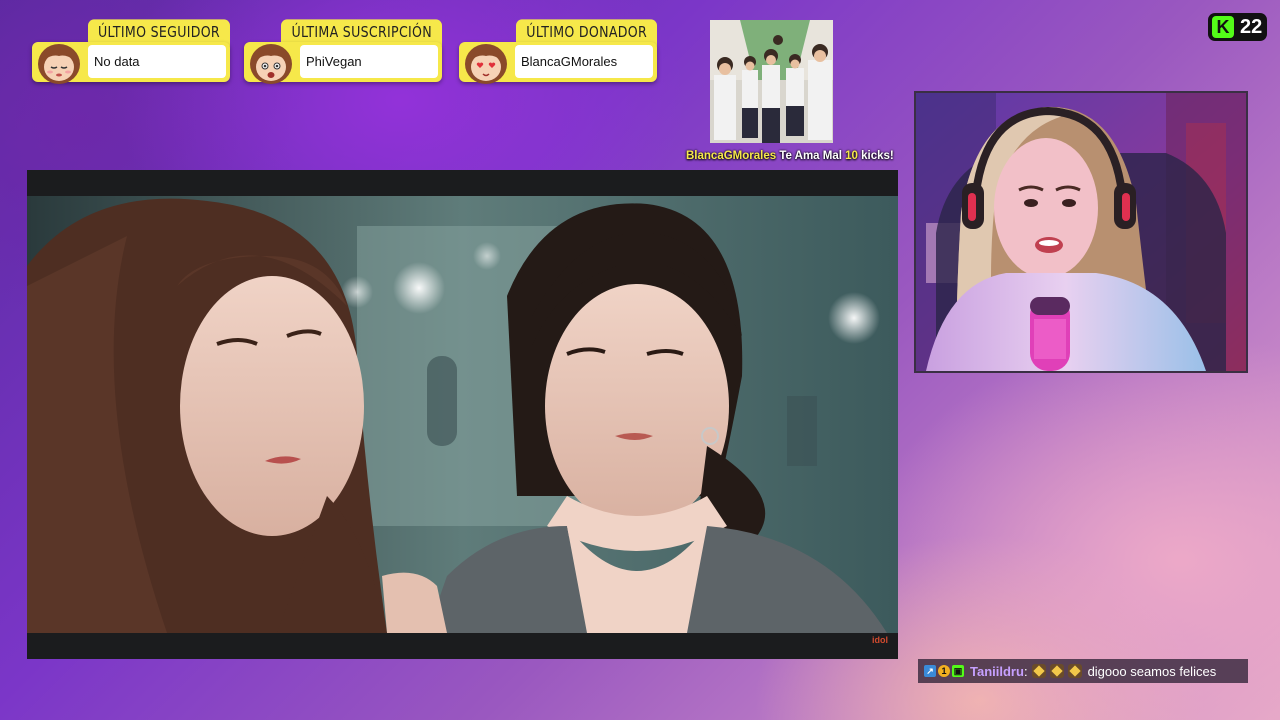 The image size is (1280, 720). Describe the element at coordinates (930, 671) in the screenshot. I see `badge-verified-icon: ↗` at that location.